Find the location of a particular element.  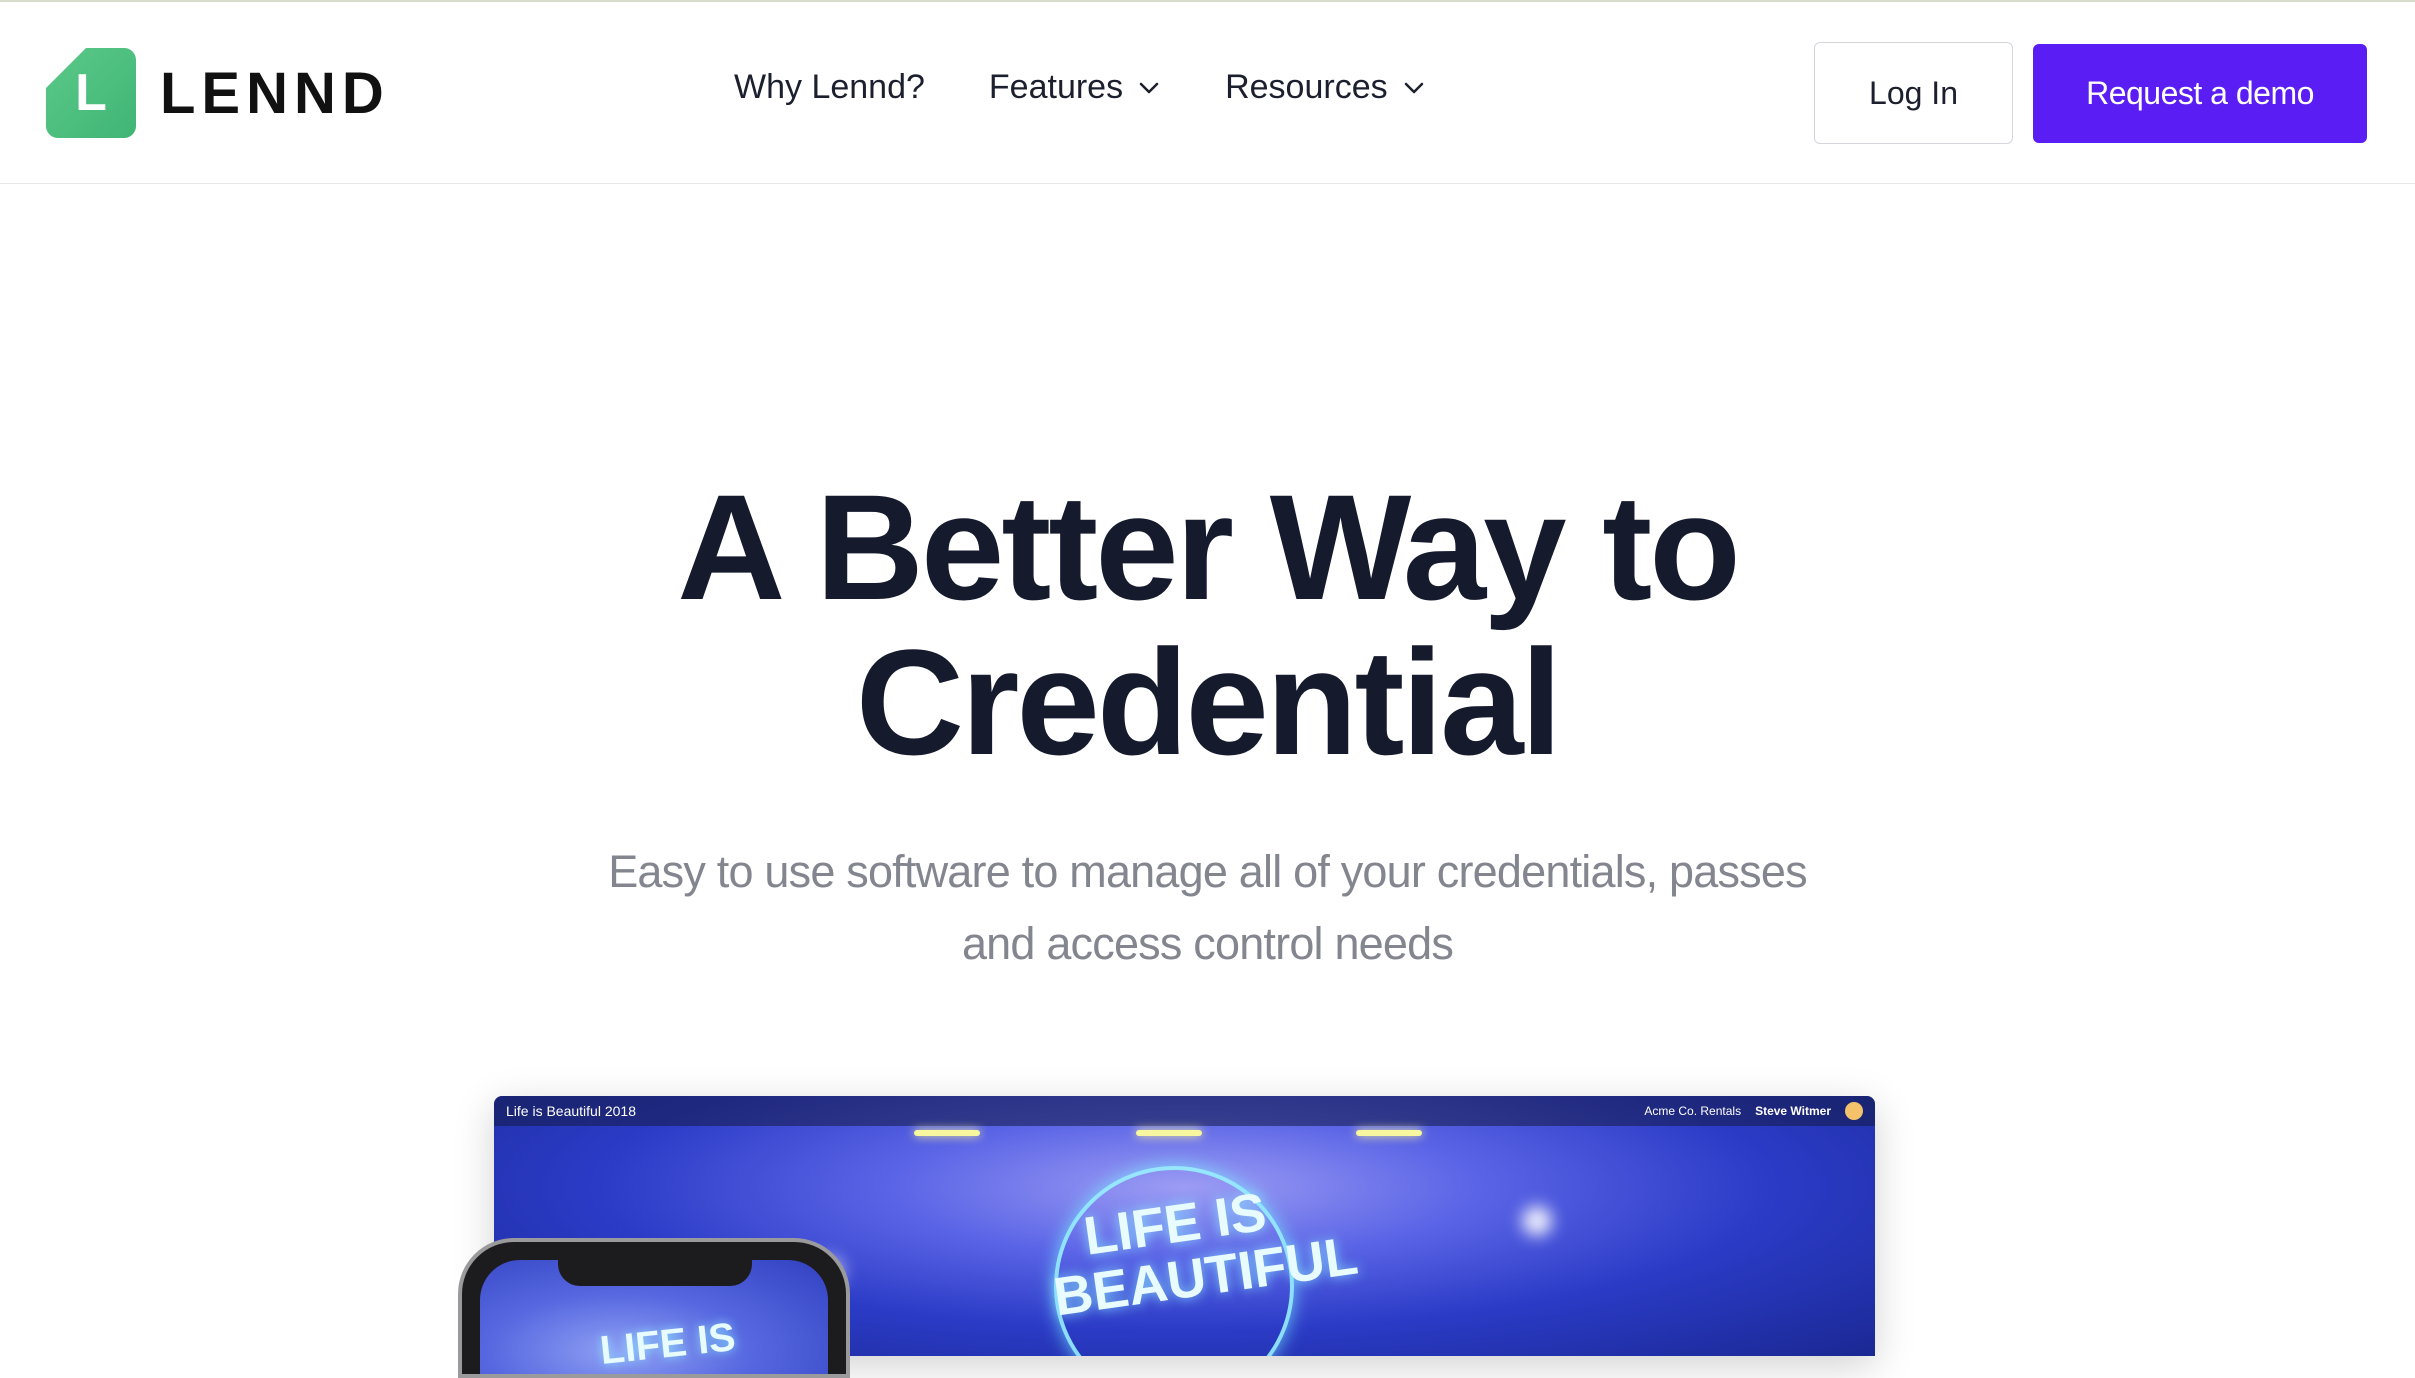

nav-item-why-lennd: Why Lennd? is located at coordinates (829, 87).